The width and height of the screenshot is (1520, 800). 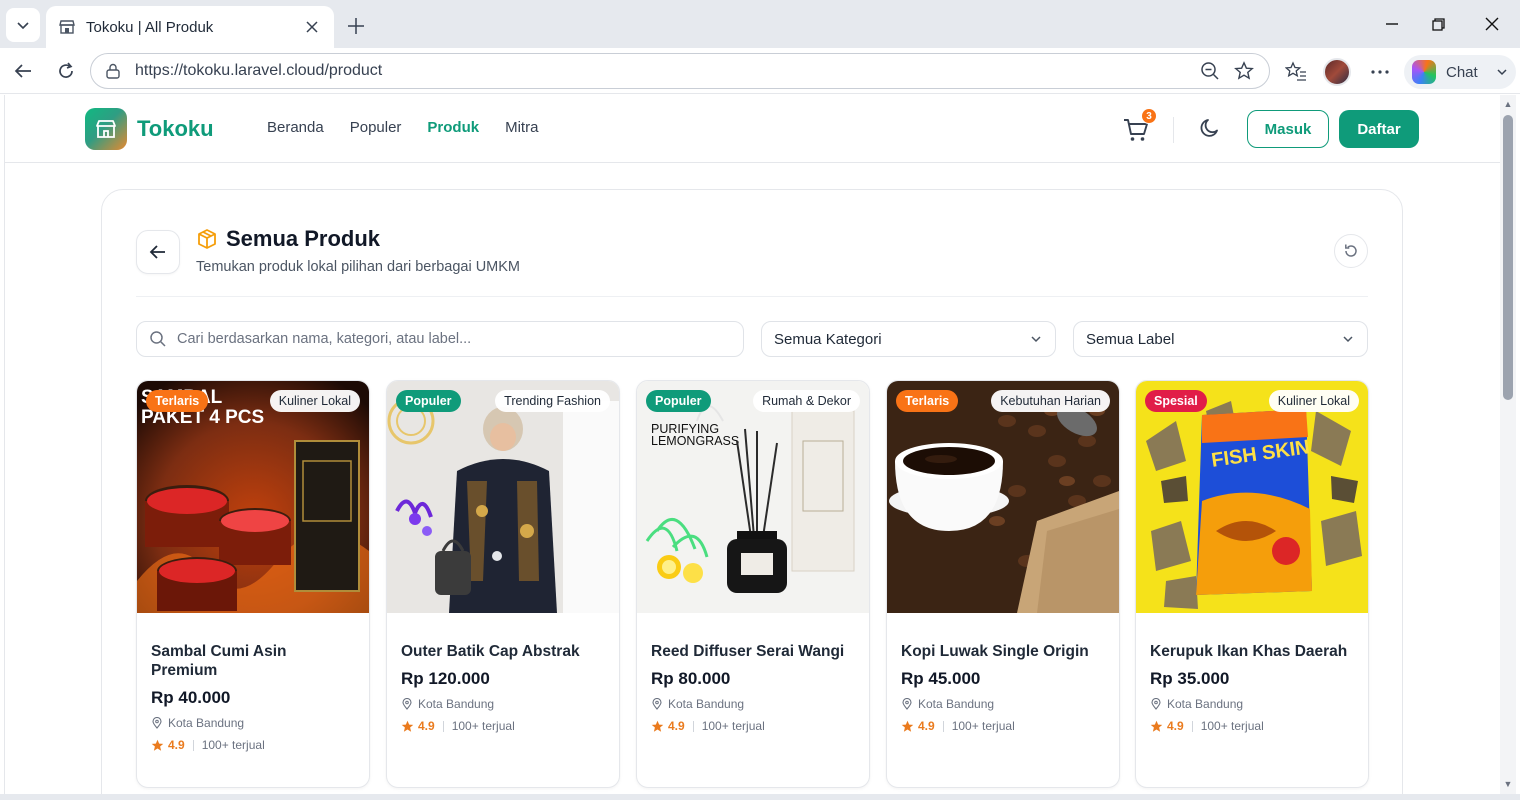 What do you see at coordinates (504, 651) in the screenshot?
I see `product-name: Outer Batik Cap Abstrak` at bounding box center [504, 651].